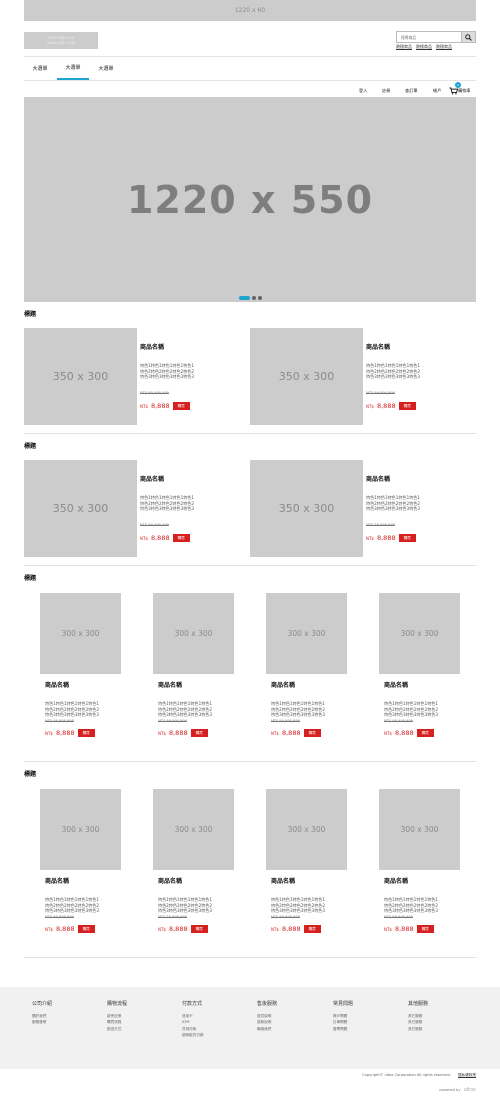  I want to click on site-logo: LOGO 500 x 50 retina 500 x 100, so click(61, 40).